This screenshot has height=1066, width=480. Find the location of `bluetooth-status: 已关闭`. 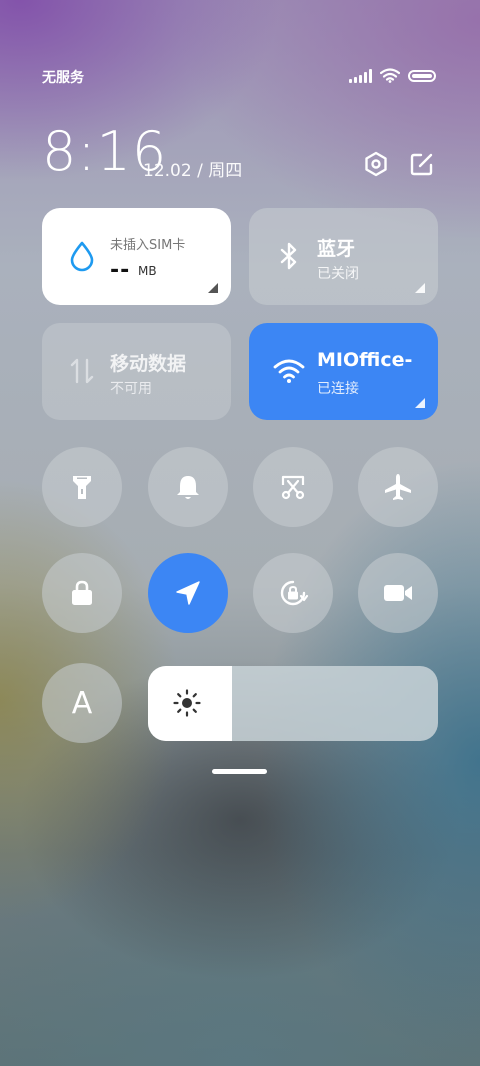

bluetooth-status: 已关闭 is located at coordinates (338, 274).